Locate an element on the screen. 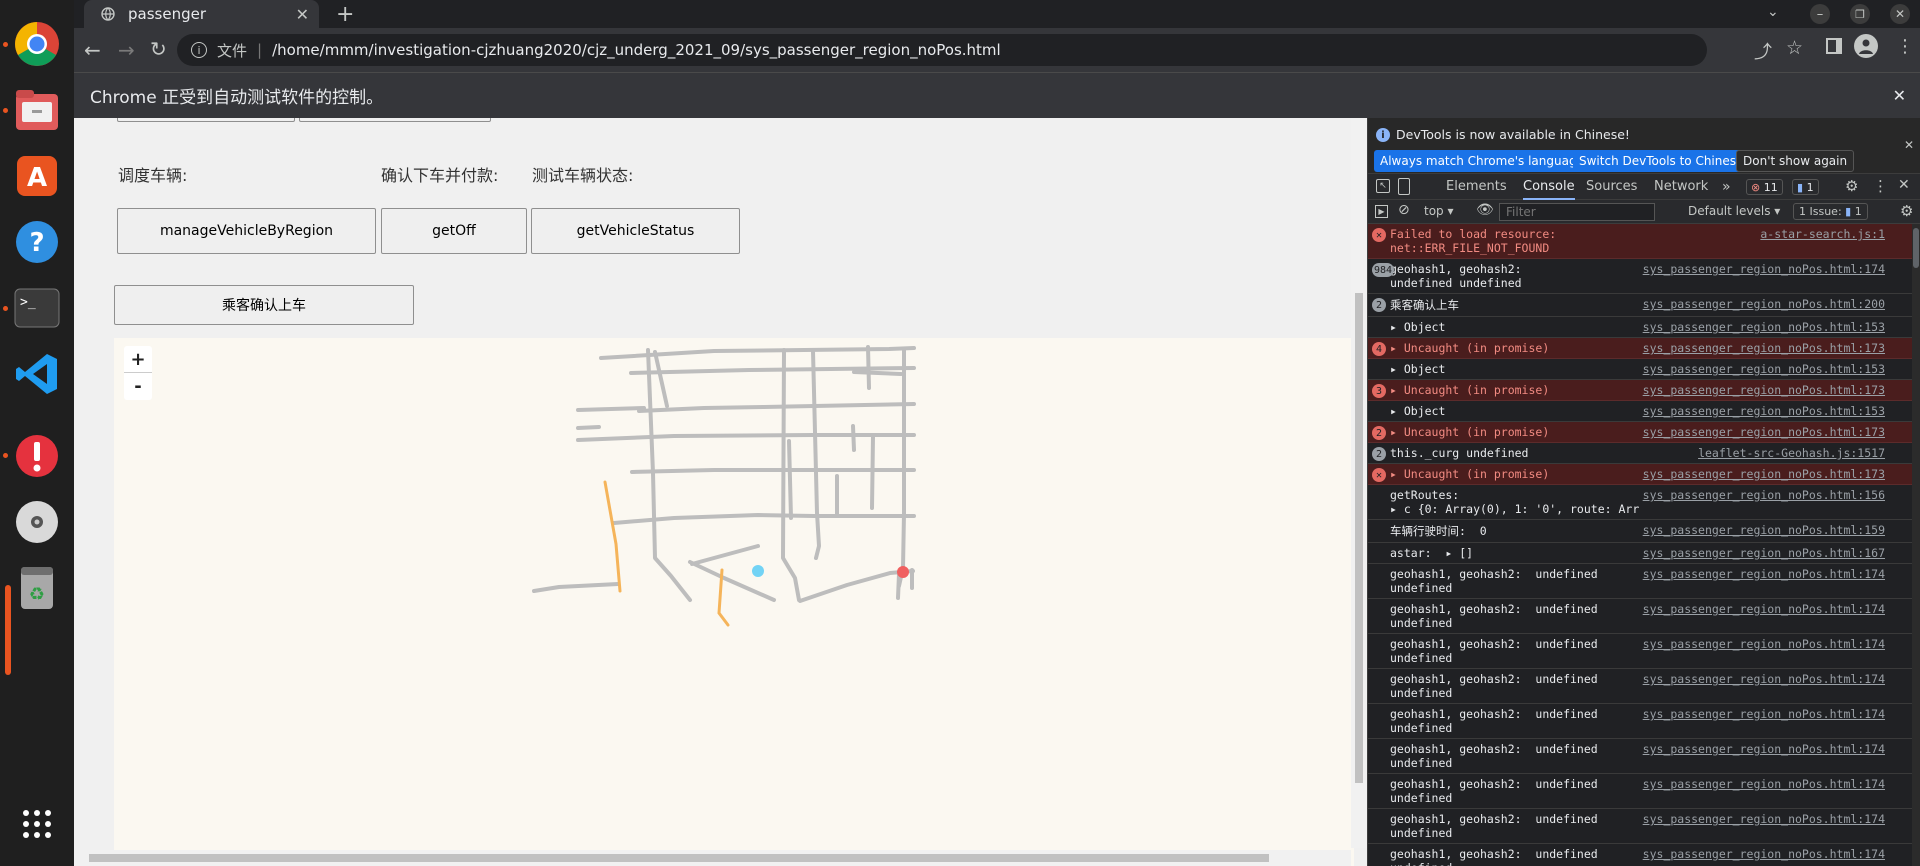 This screenshot has width=1920, height=866. settings-gear-icon: ⚙ is located at coordinates (1851, 186).